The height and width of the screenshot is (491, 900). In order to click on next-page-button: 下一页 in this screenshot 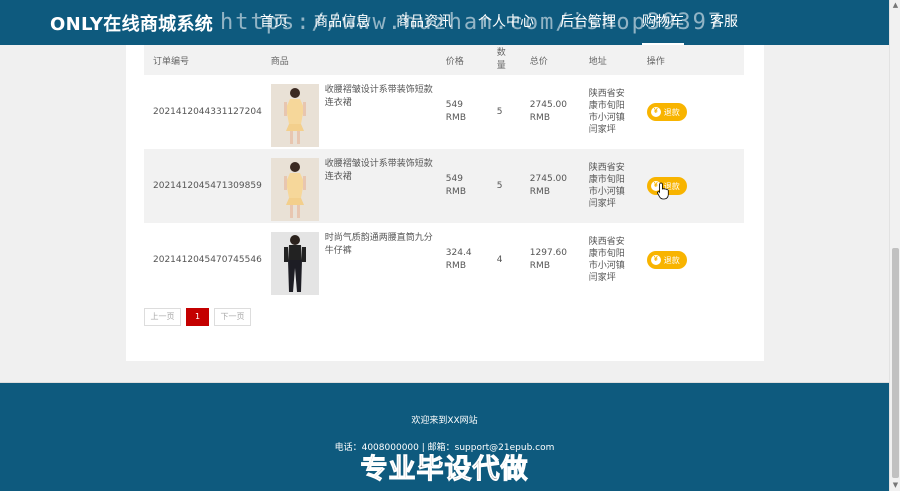, I will do `click(232, 317)`.